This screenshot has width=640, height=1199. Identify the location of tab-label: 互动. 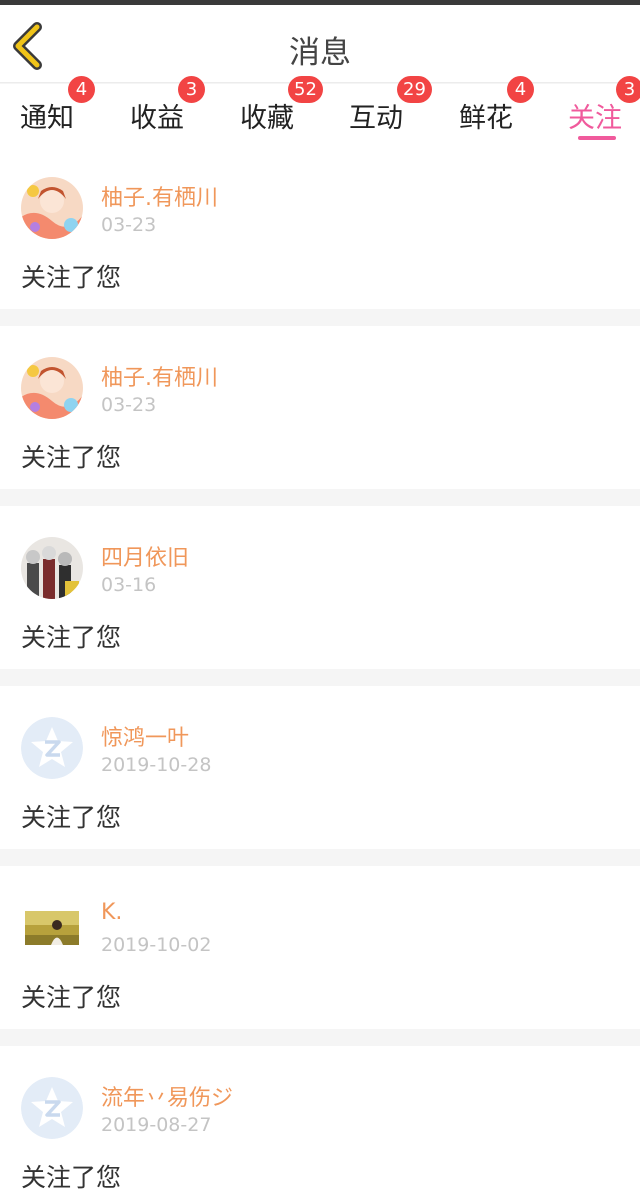
(376, 118).